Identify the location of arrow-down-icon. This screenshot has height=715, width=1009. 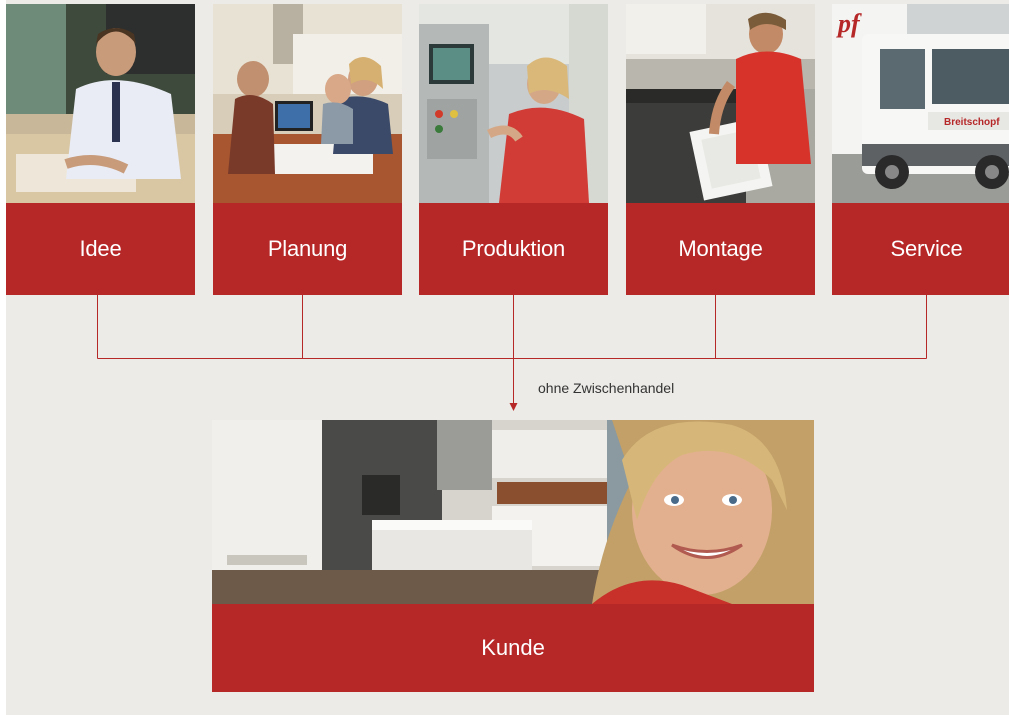
(513, 407).